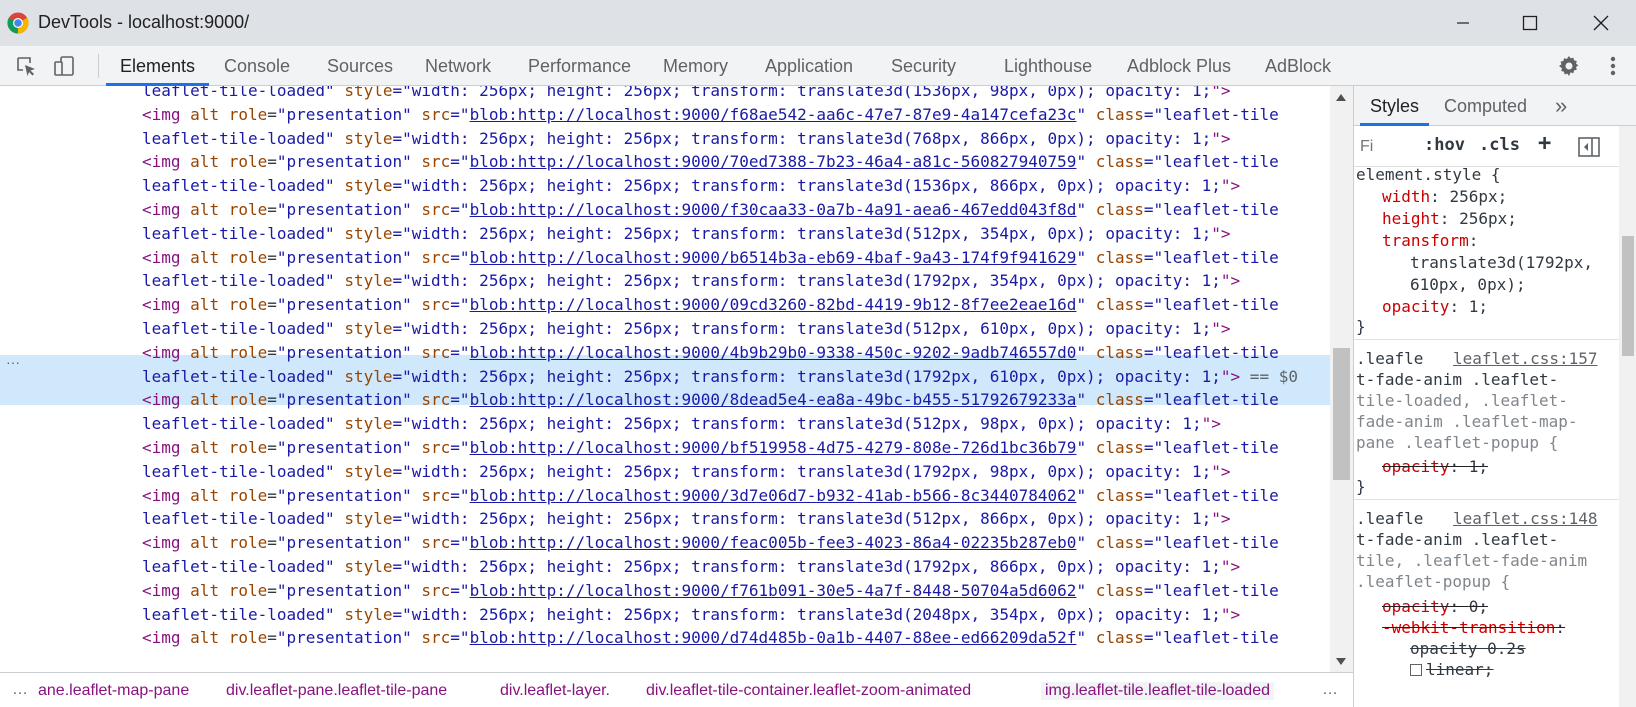 This screenshot has width=1636, height=707. What do you see at coordinates (1485, 106) in the screenshot?
I see `tab-computed: Computed` at bounding box center [1485, 106].